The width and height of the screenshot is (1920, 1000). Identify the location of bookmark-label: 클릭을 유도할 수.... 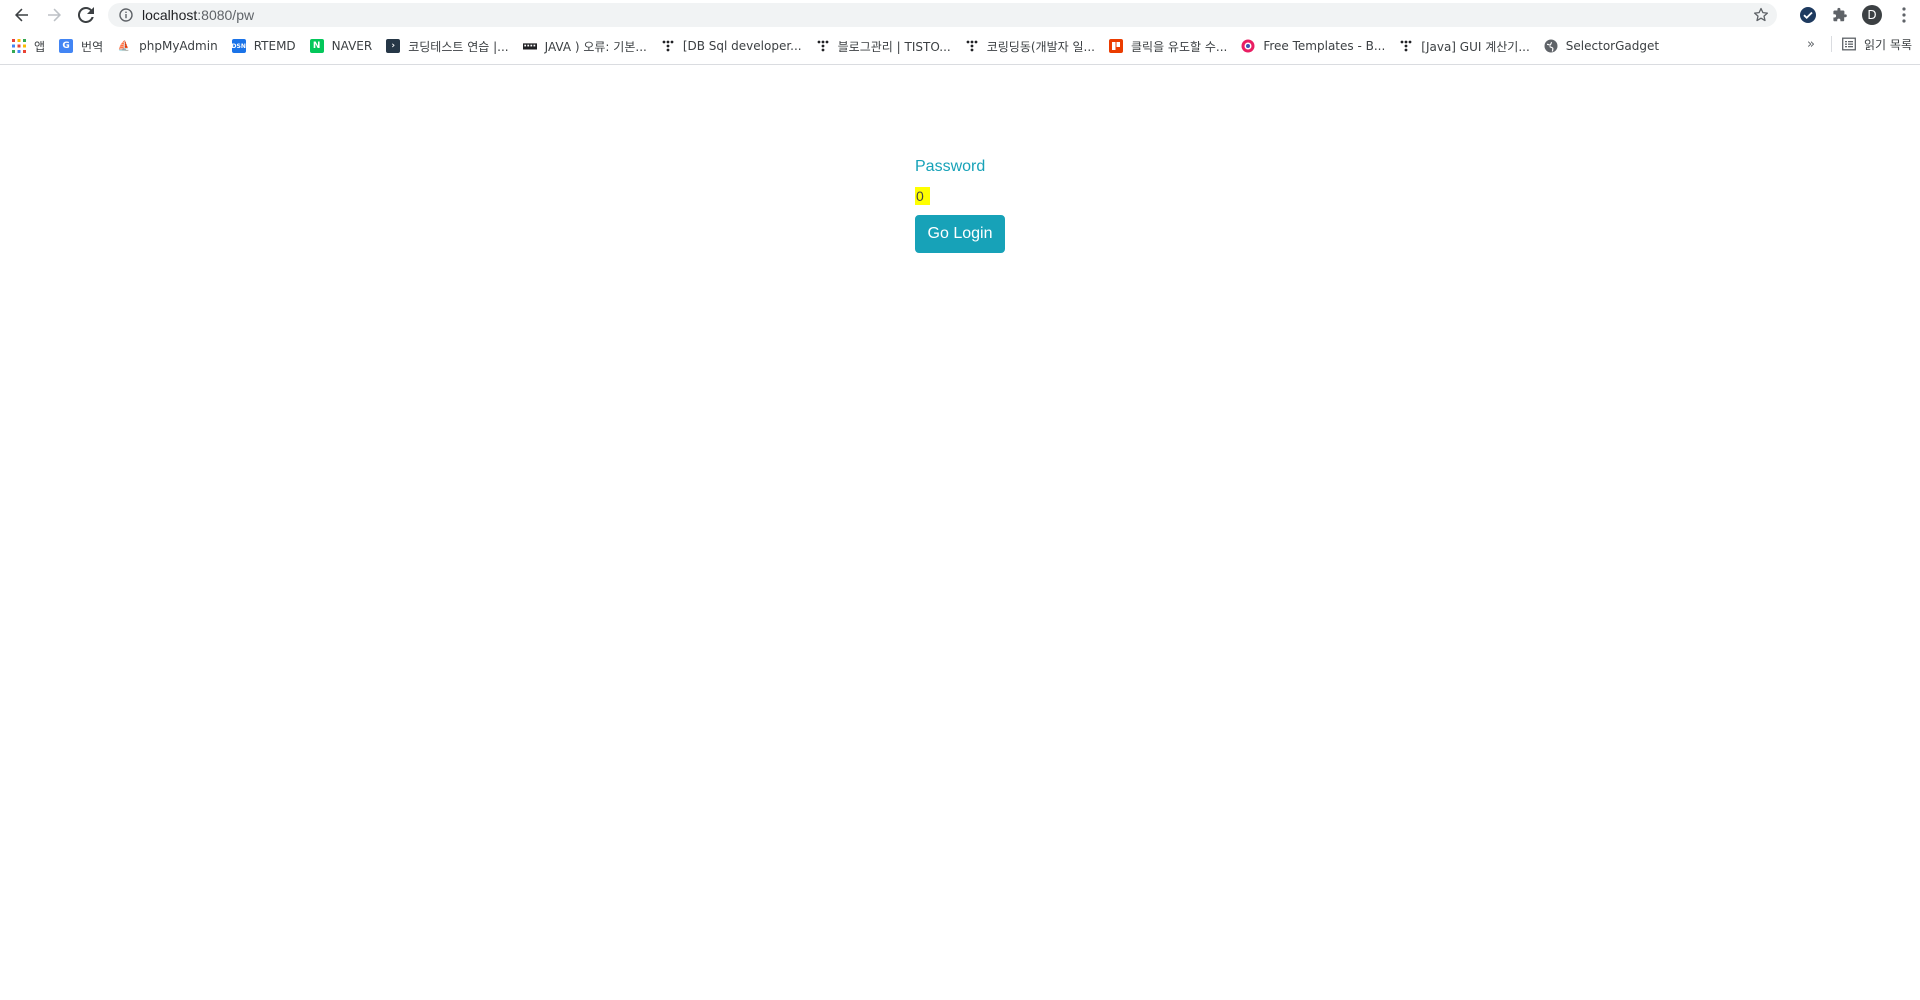
(1179, 46).